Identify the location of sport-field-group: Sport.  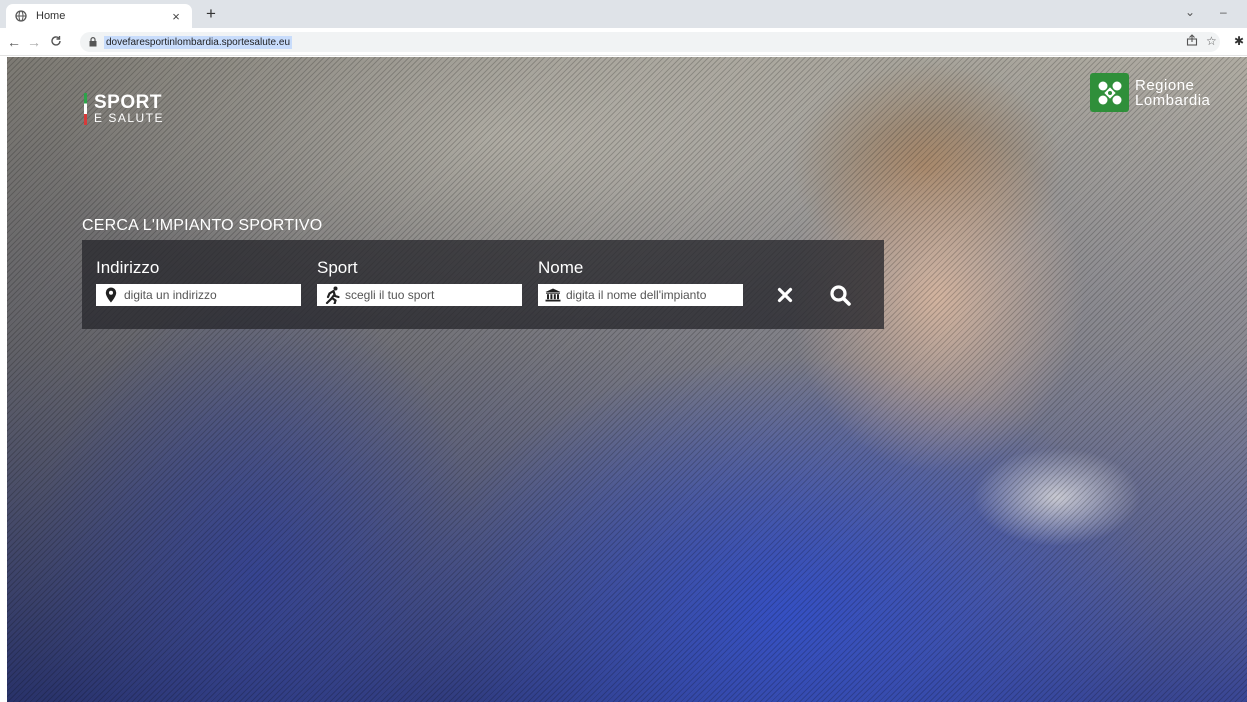
(419, 282).